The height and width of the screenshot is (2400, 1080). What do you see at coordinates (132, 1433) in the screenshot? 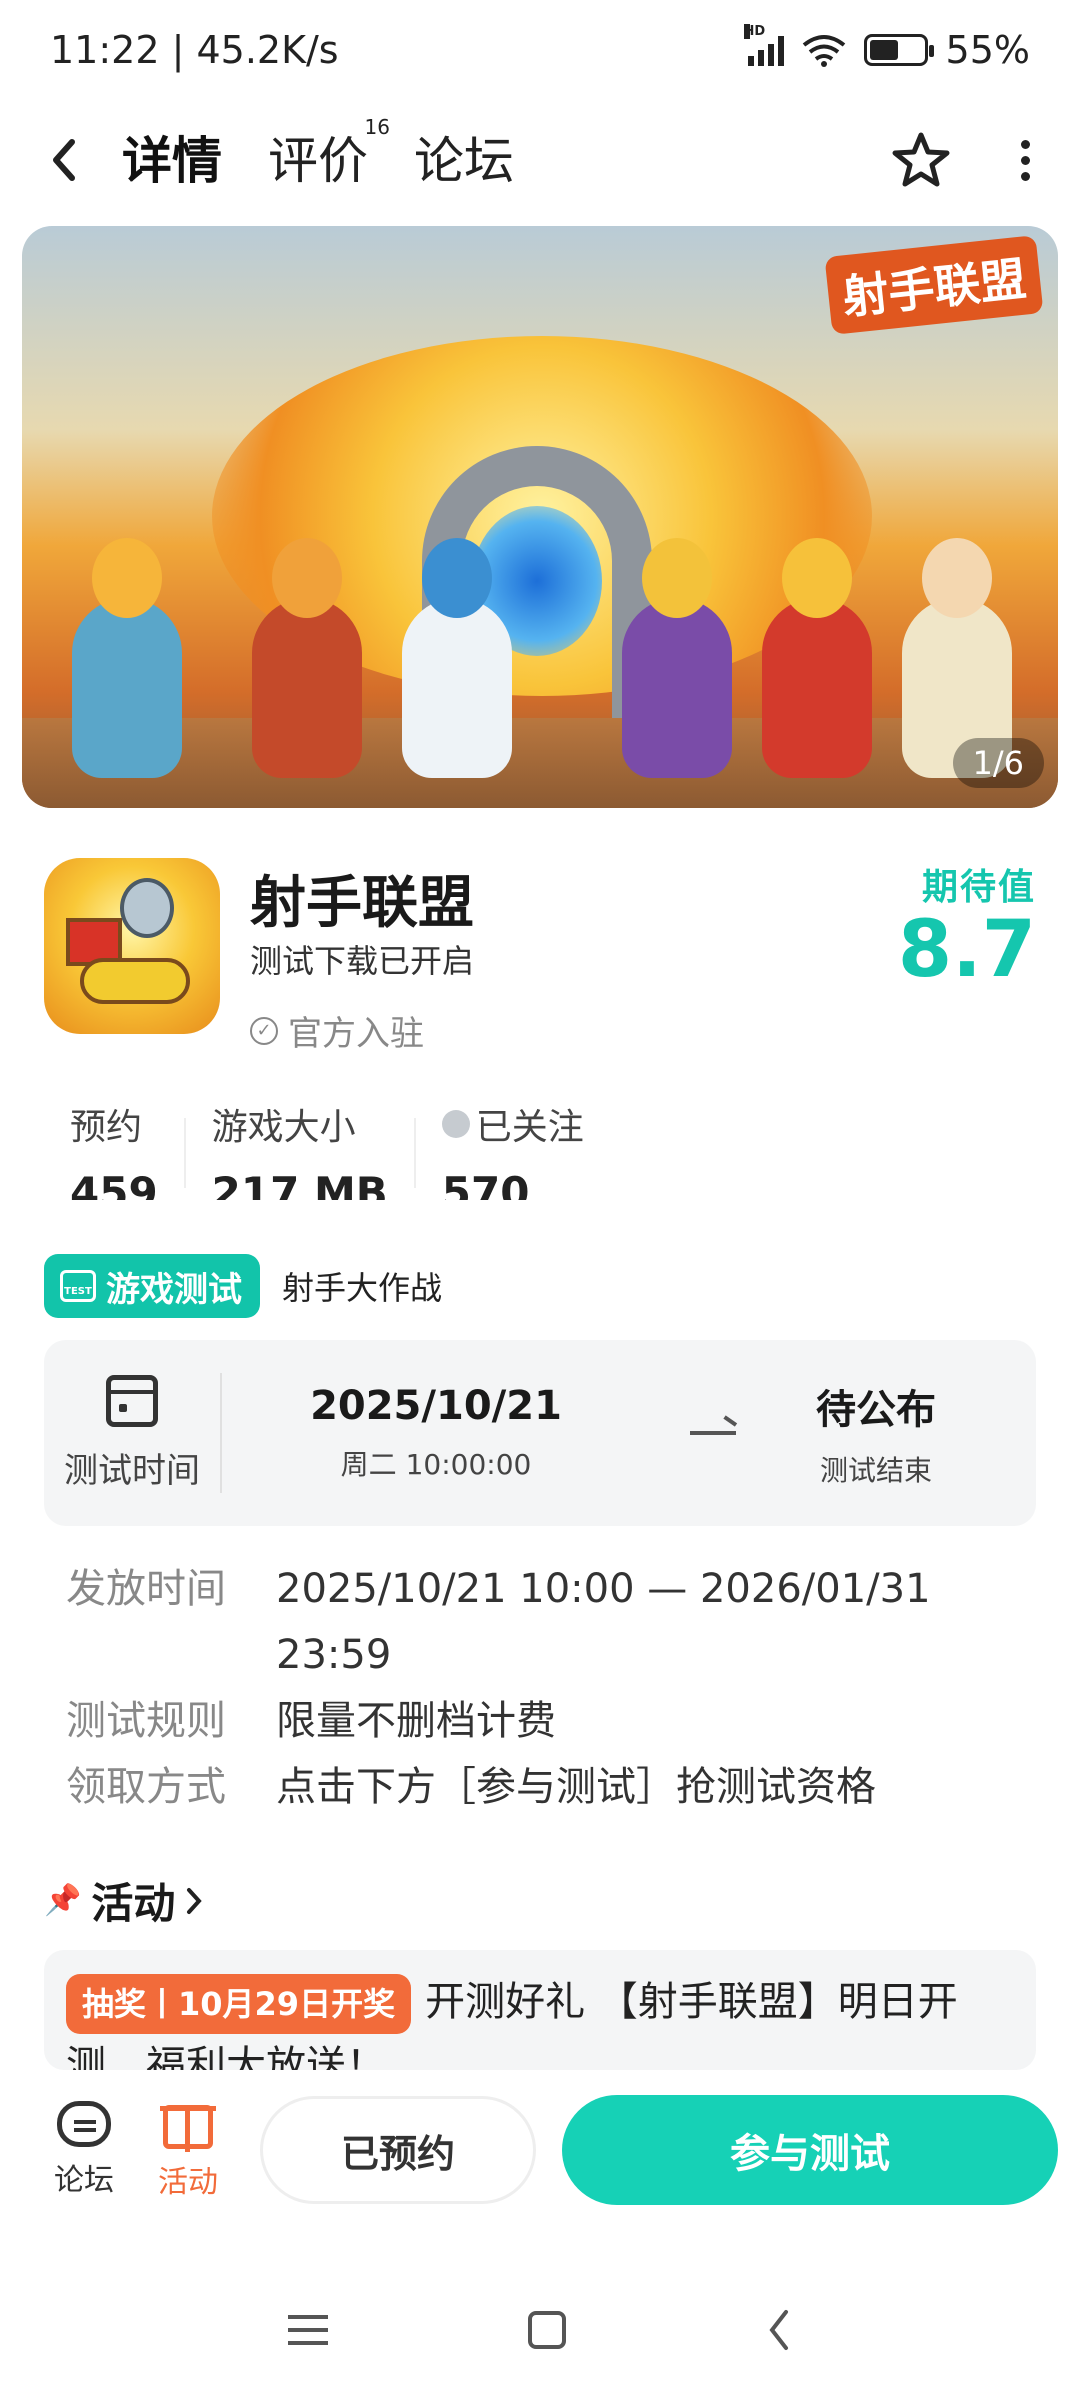
I see `test-time-header: 测试时间` at bounding box center [132, 1433].